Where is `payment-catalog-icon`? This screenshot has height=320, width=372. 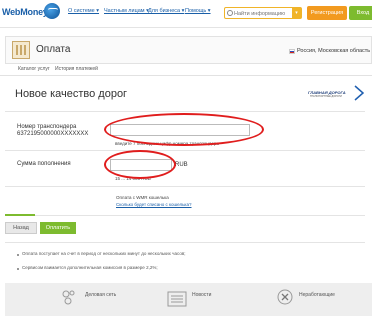
payment-catalog-icon is located at coordinates (21, 50).